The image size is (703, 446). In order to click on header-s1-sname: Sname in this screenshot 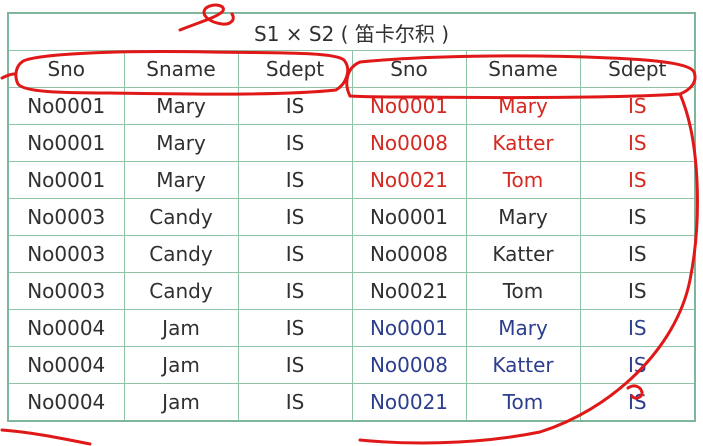, I will do `click(181, 69)`.